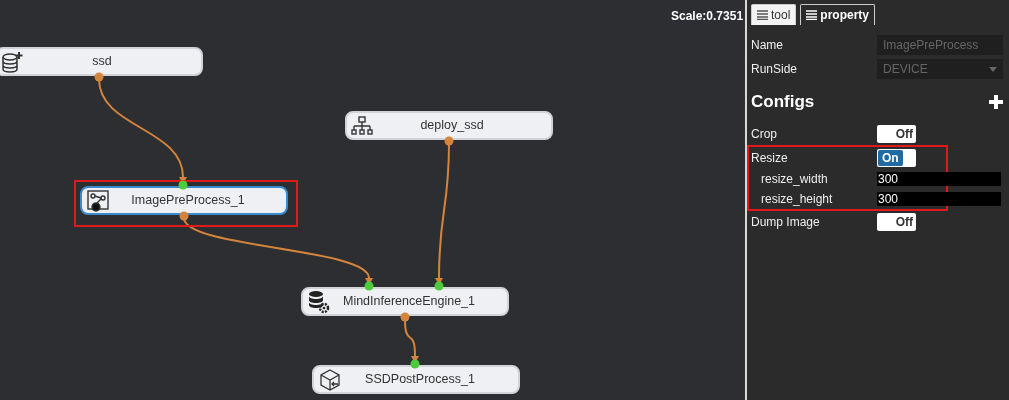 Image resolution: width=1009 pixels, height=400 pixels. Describe the element at coordinates (184, 200) in the screenshot. I see `flow-node: ImagePreProcess_1` at that location.